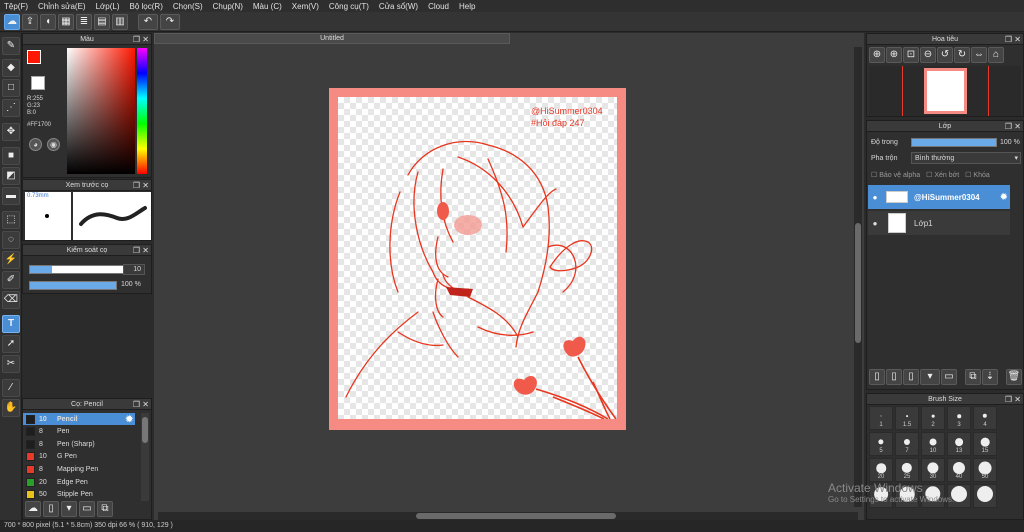 Image resolution: width=1024 pixels, height=532 pixels. What do you see at coordinates (79, 419) in the screenshot?
I see `brush-item: 10 Pencil ✹` at bounding box center [79, 419].